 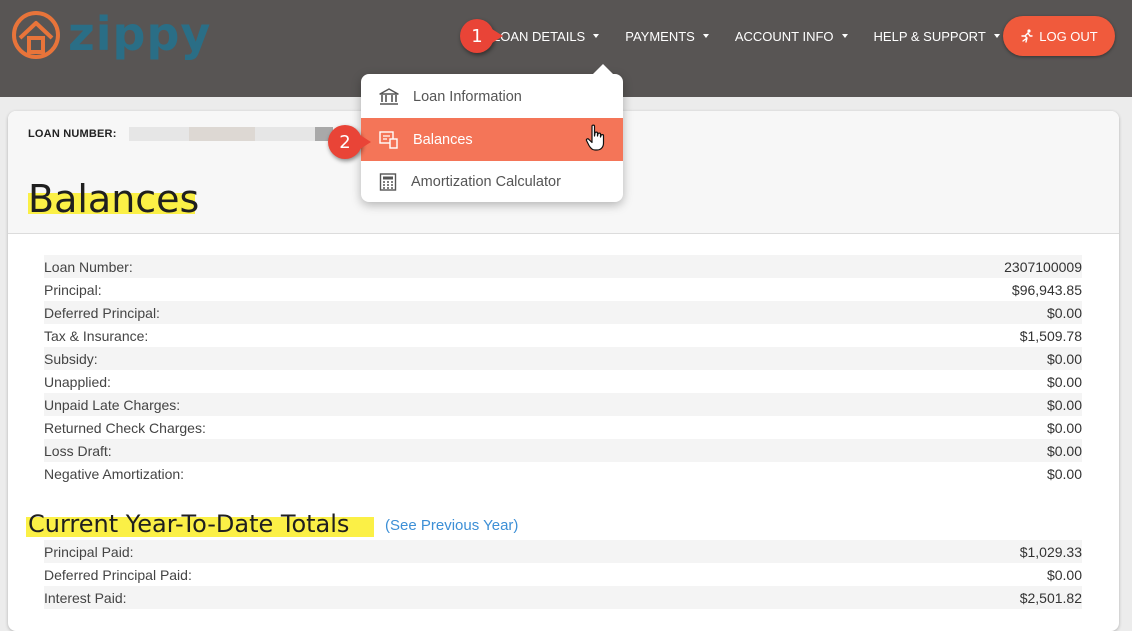 I want to click on ytd-row: Deferred Principal Paid: $0.00, so click(x=563, y=574).